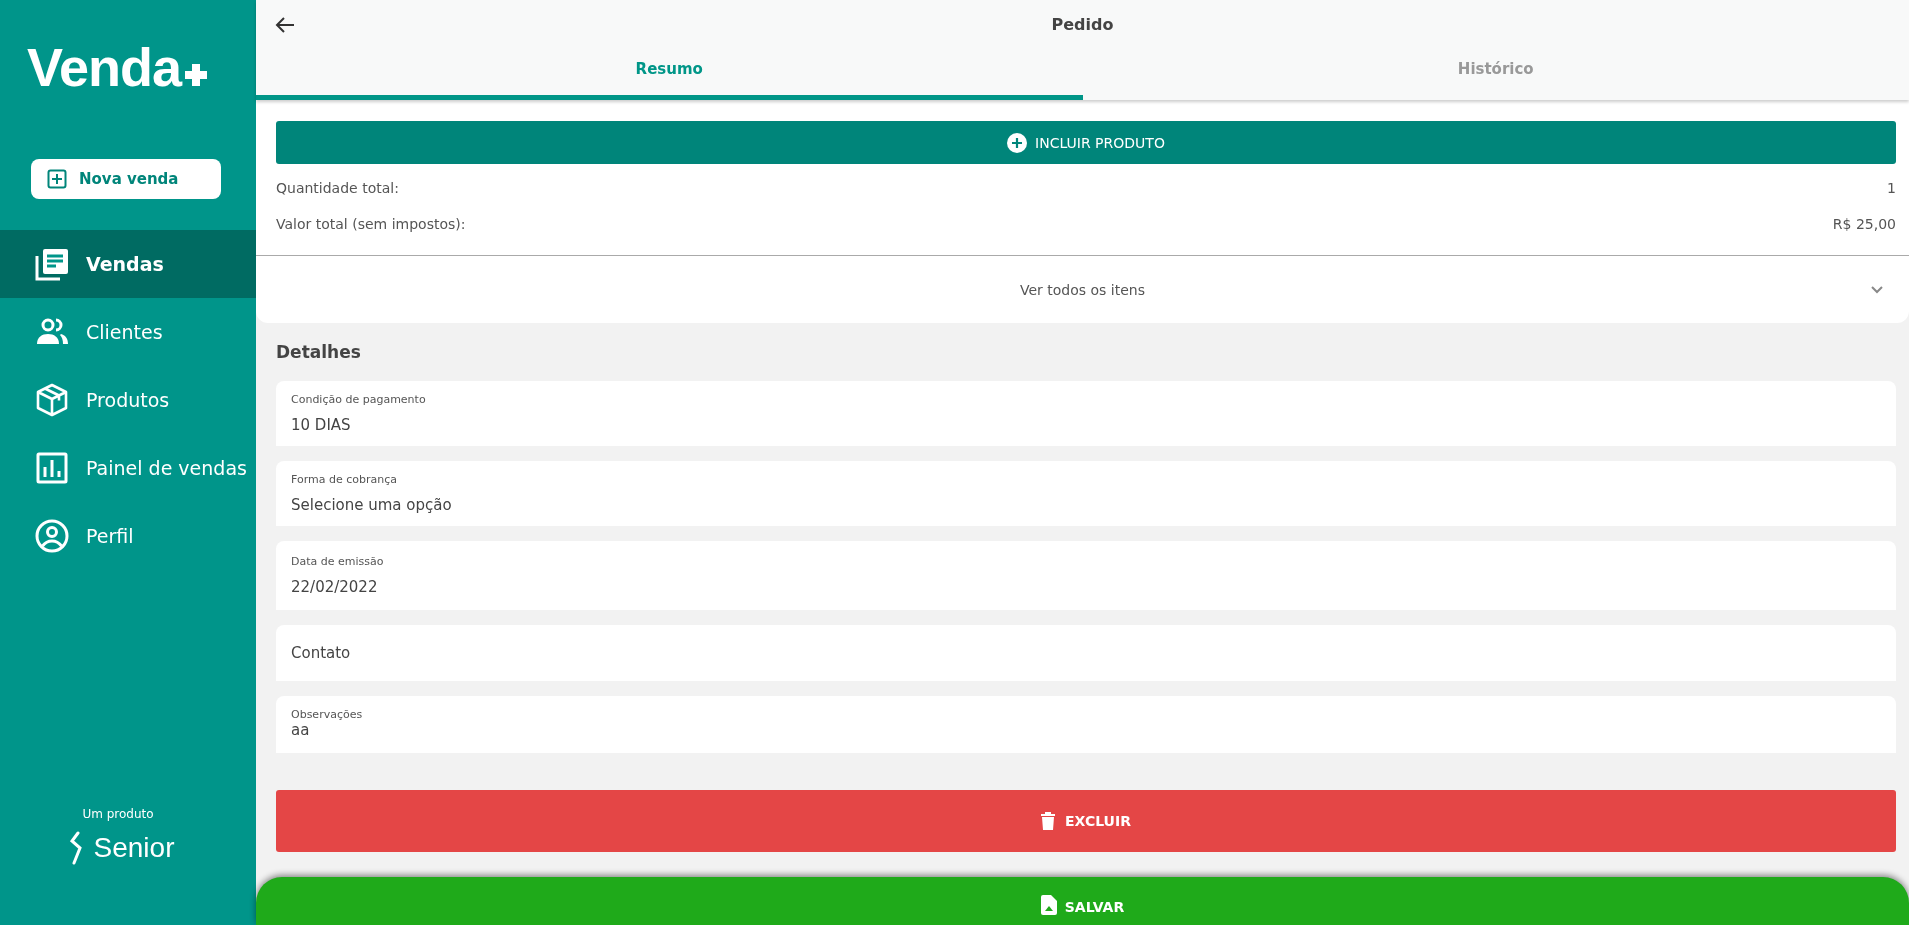 Image resolution: width=1909 pixels, height=925 pixels. Describe the element at coordinates (118, 814) in the screenshot. I see `footer-caption: Um produto` at that location.